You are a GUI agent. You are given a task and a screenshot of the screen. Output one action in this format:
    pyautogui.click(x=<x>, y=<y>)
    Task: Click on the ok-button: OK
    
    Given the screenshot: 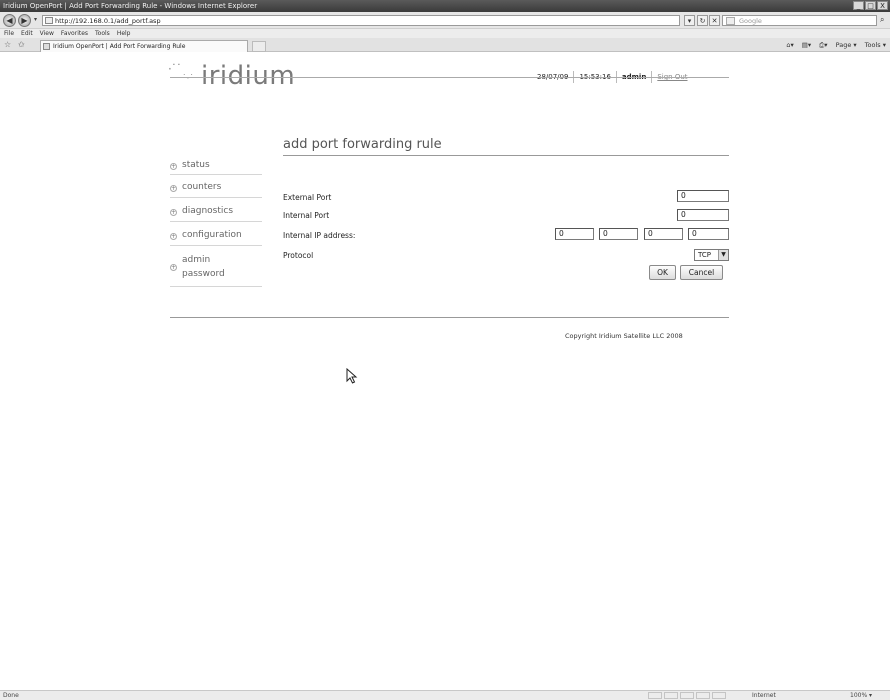 What is the action you would take?
    pyautogui.click(x=662, y=272)
    